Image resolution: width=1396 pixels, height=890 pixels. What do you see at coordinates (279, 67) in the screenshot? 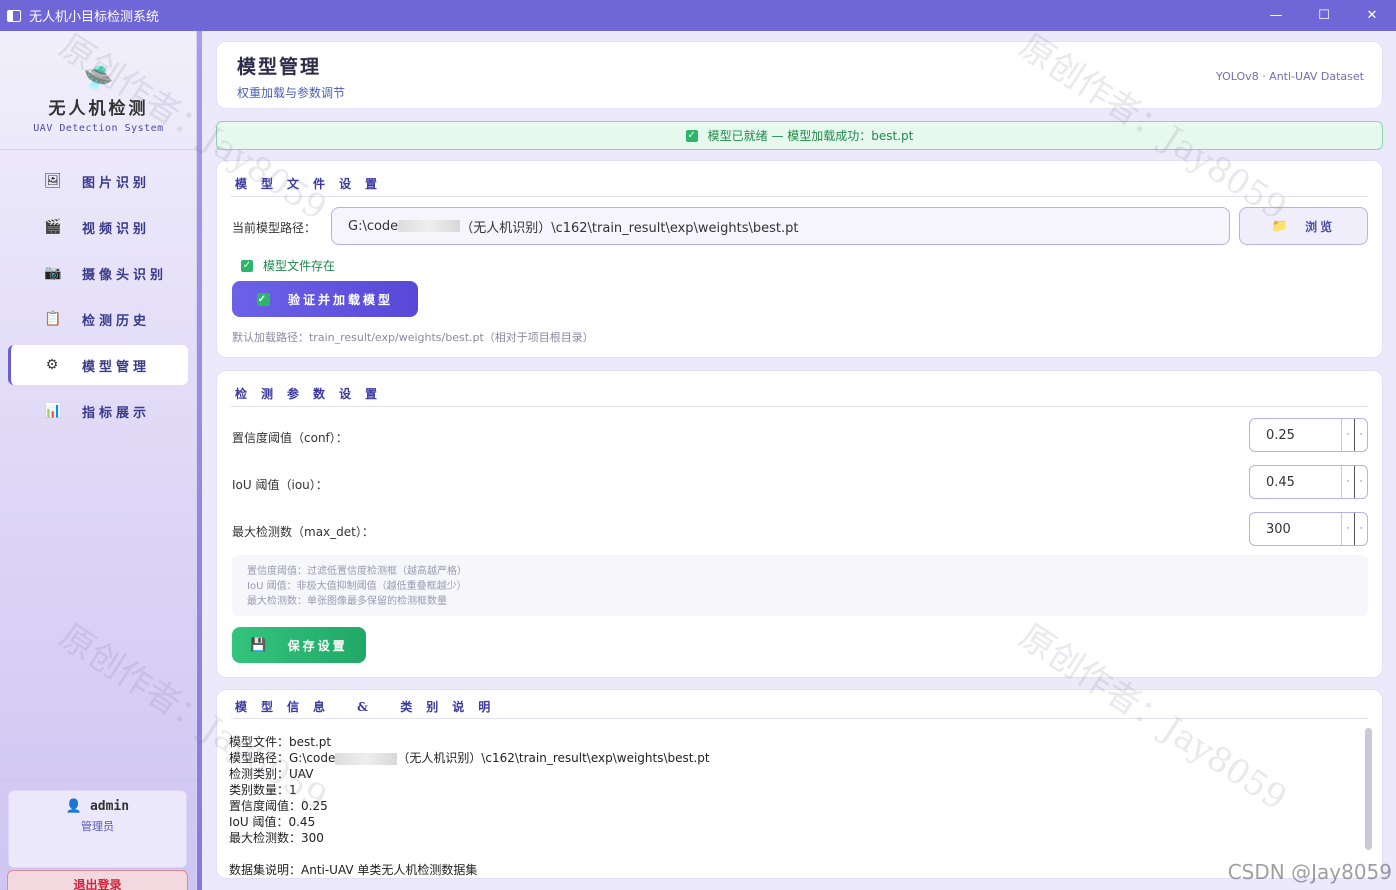
I see `page-title: 模型管理` at bounding box center [279, 67].